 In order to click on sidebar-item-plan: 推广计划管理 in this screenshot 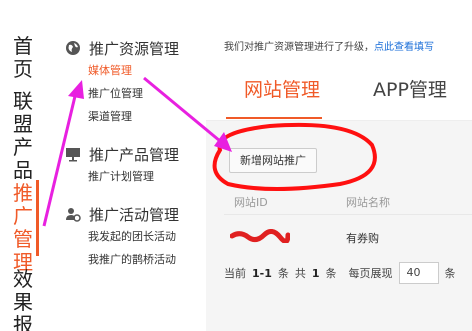, I will do `click(122, 176)`.